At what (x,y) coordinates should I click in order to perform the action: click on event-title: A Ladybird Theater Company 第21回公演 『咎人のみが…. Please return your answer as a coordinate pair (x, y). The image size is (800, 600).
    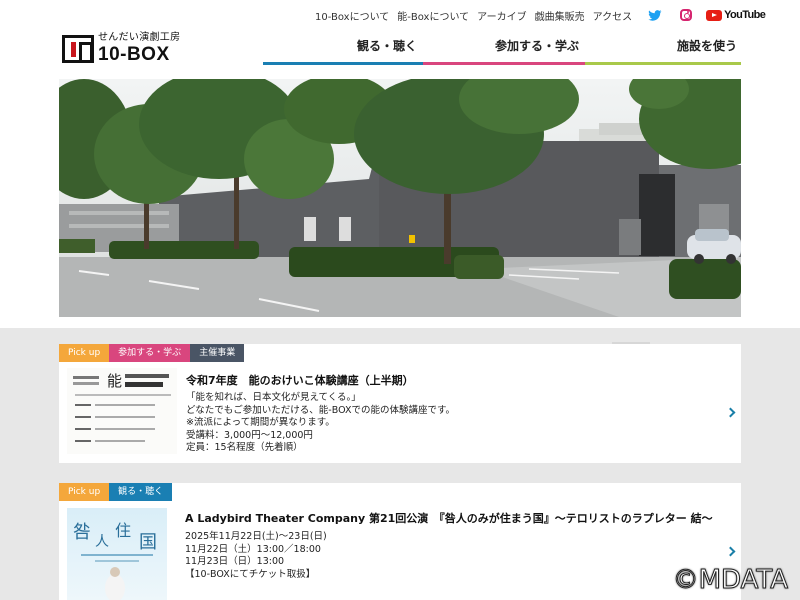
    Looking at the image, I should click on (449, 518).